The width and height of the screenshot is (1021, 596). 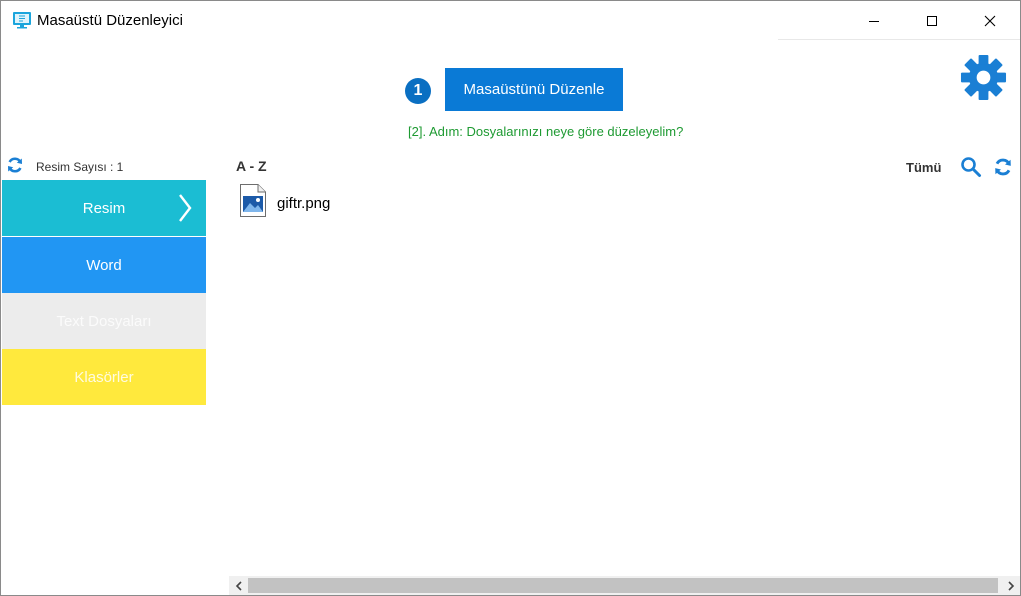 I want to click on close-button, so click(x=990, y=20).